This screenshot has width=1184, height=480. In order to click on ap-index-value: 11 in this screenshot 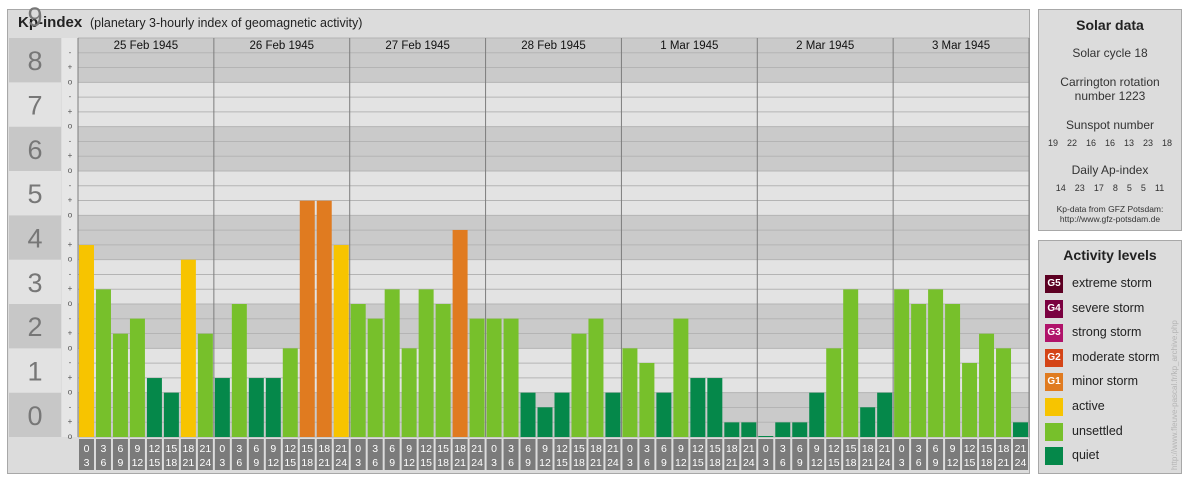, I will do `click(1159, 188)`.